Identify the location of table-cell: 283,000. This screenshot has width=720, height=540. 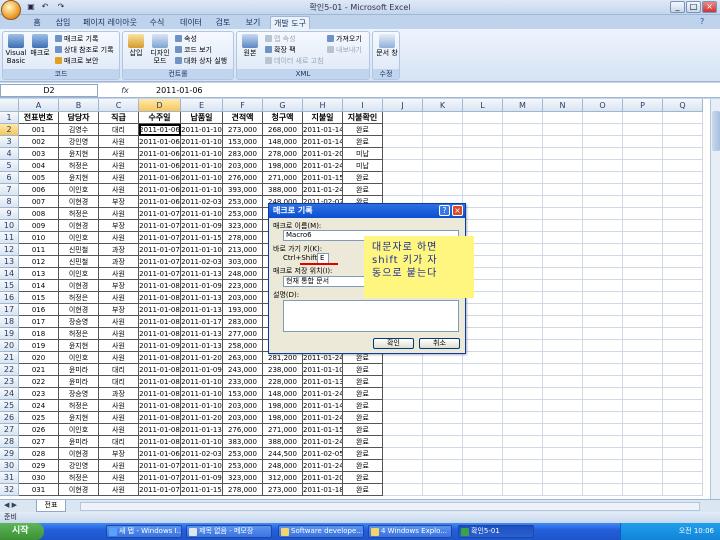
(243, 322).